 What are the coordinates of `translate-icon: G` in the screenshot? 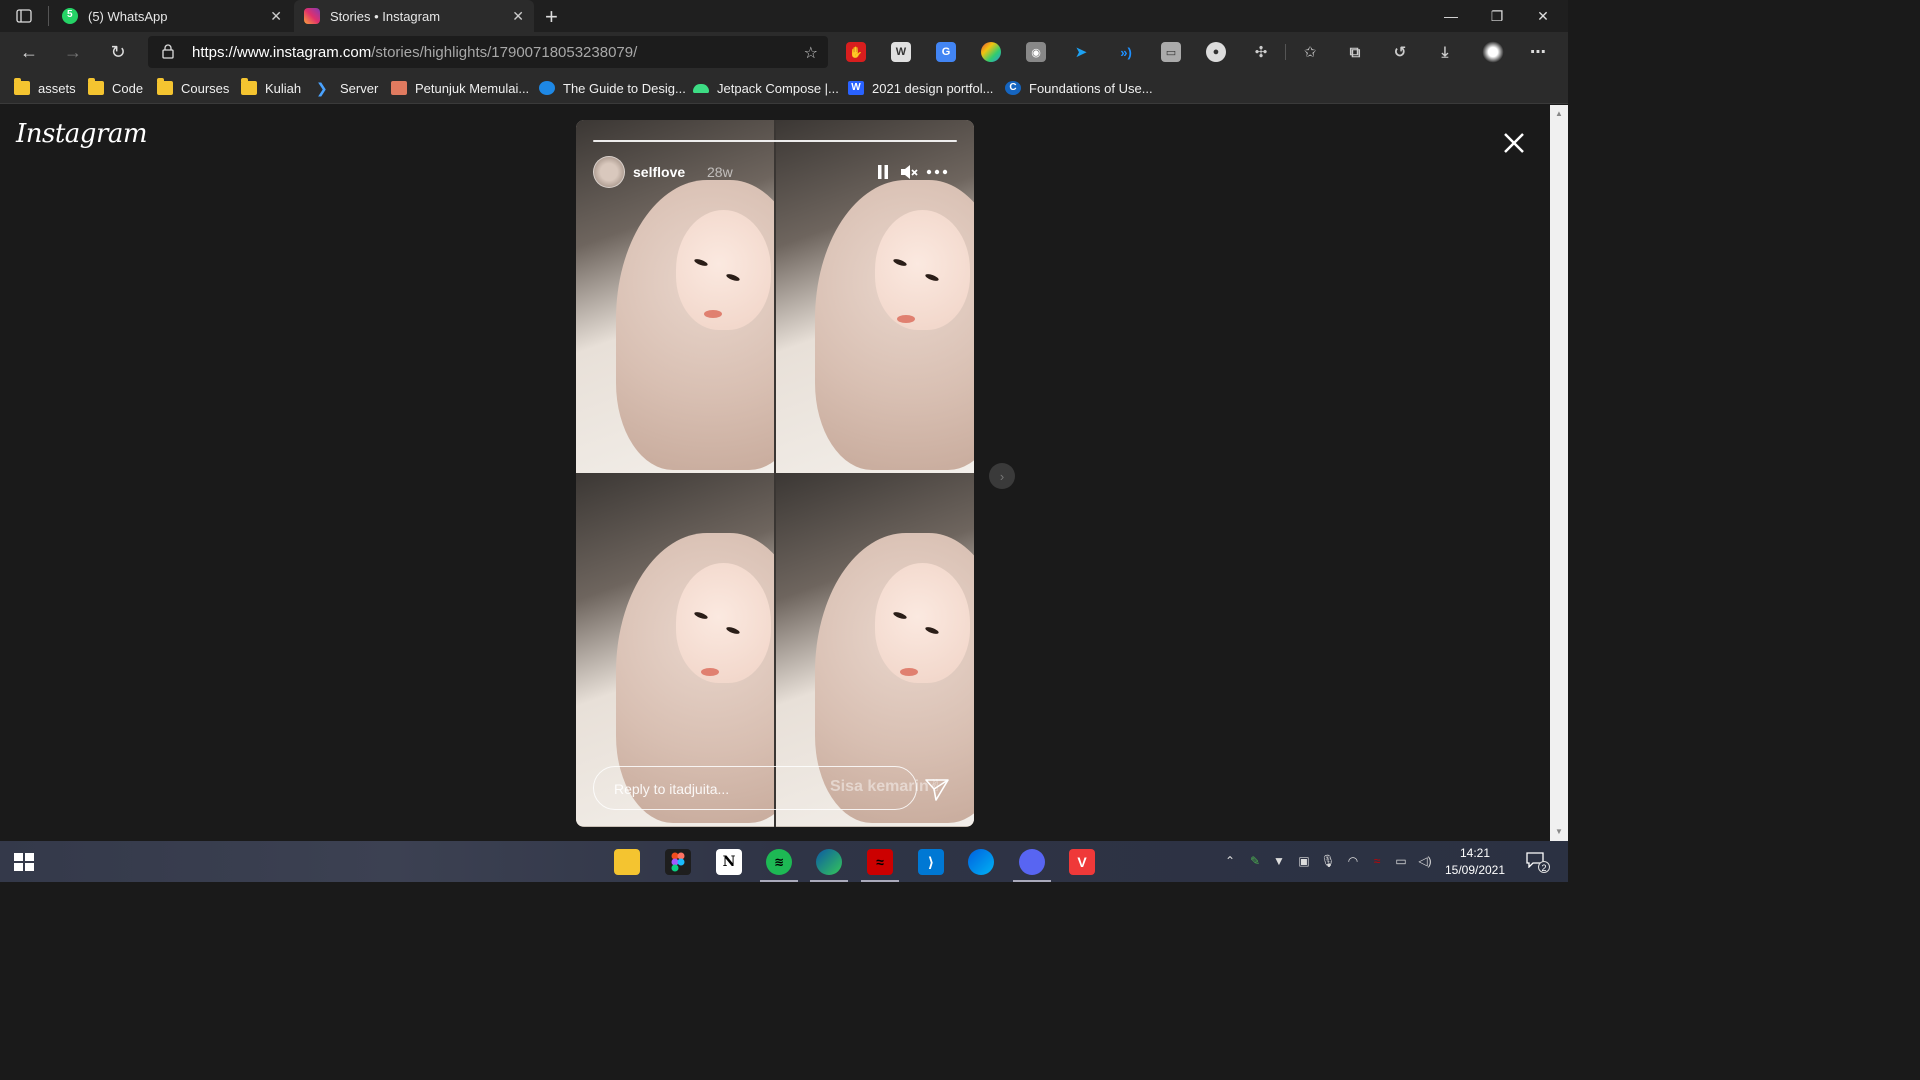 It's located at (946, 52).